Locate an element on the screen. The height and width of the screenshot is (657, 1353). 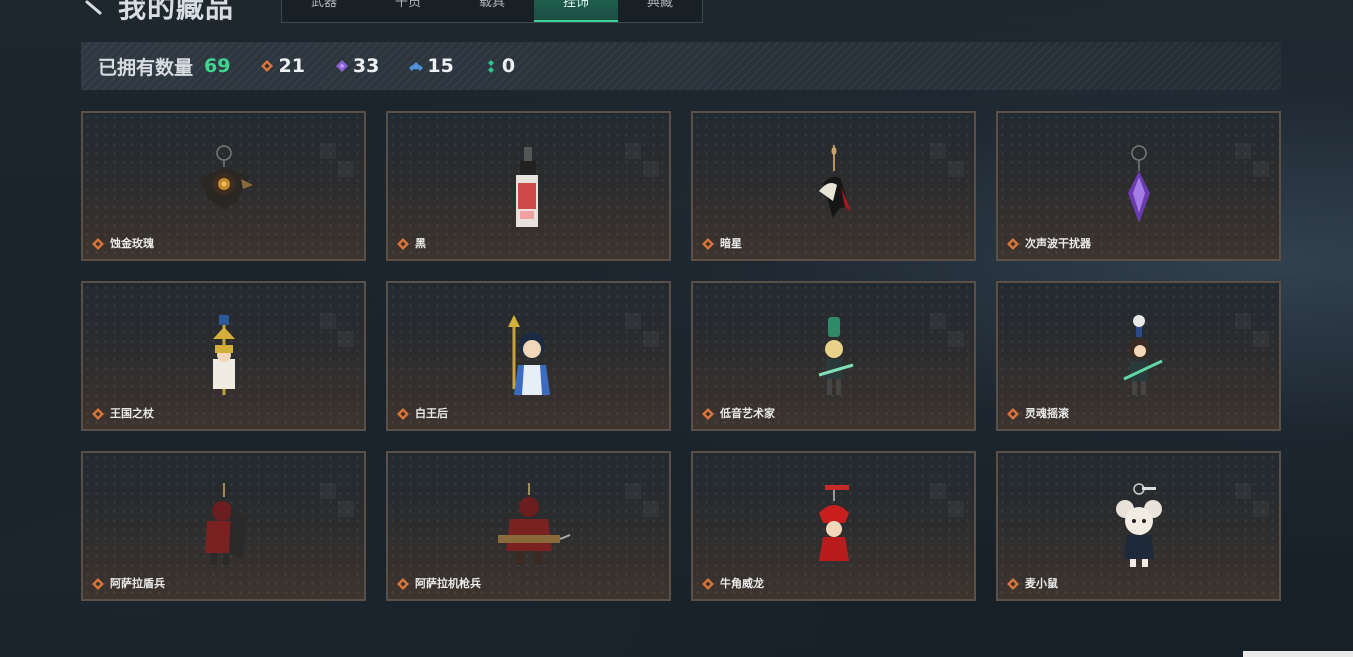
tab-operators: 干员 is located at coordinates (408, 11).